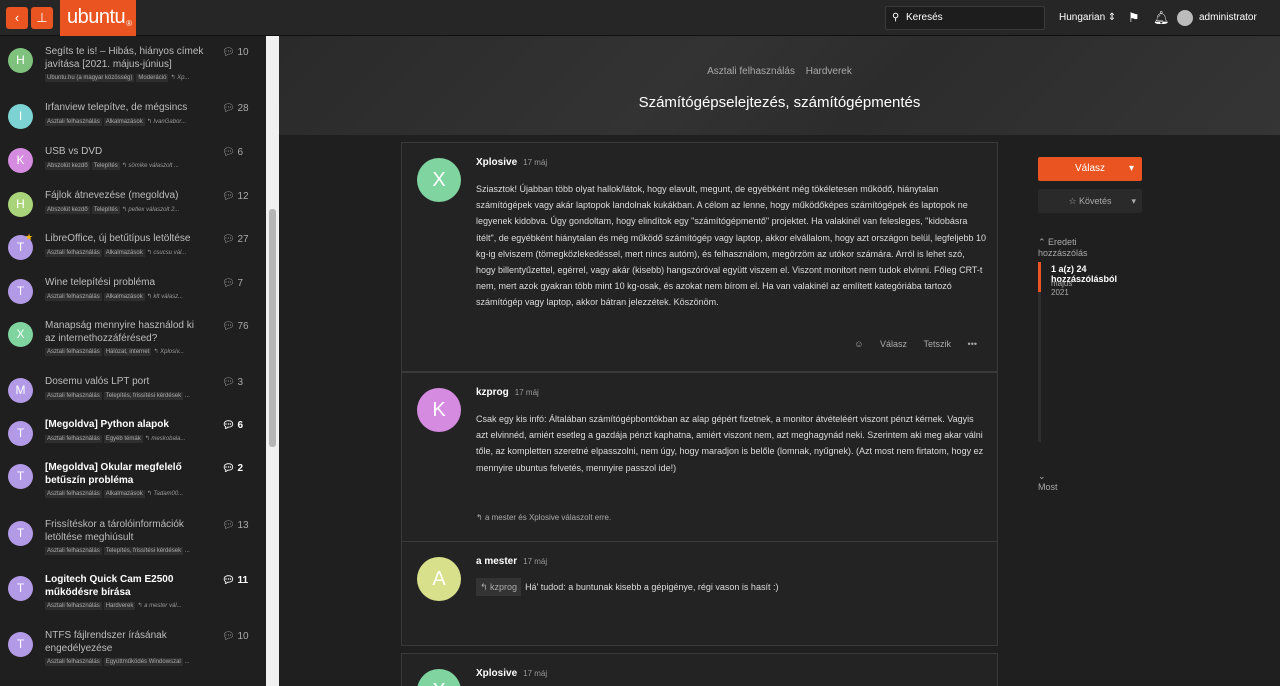 The image size is (1280, 686). What do you see at coordinates (235, 239) in the screenshot?
I see `reply-count: 💬︎ 27` at bounding box center [235, 239].